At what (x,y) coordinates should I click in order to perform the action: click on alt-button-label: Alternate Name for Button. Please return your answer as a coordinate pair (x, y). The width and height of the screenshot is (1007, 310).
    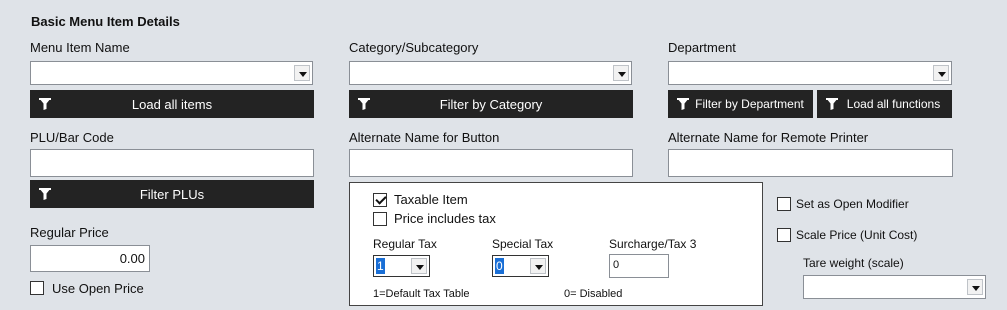
    Looking at the image, I should click on (424, 137).